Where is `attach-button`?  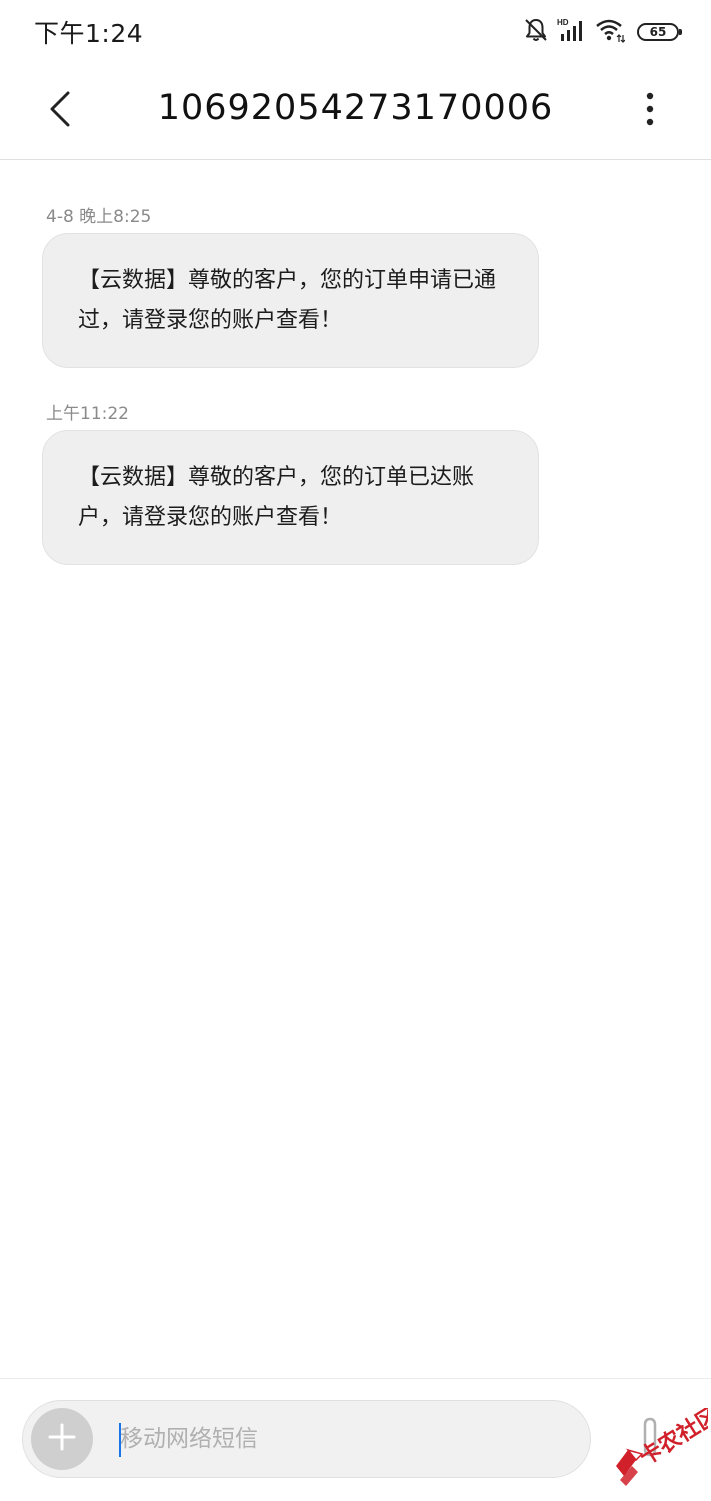 attach-button is located at coordinates (650, 1439).